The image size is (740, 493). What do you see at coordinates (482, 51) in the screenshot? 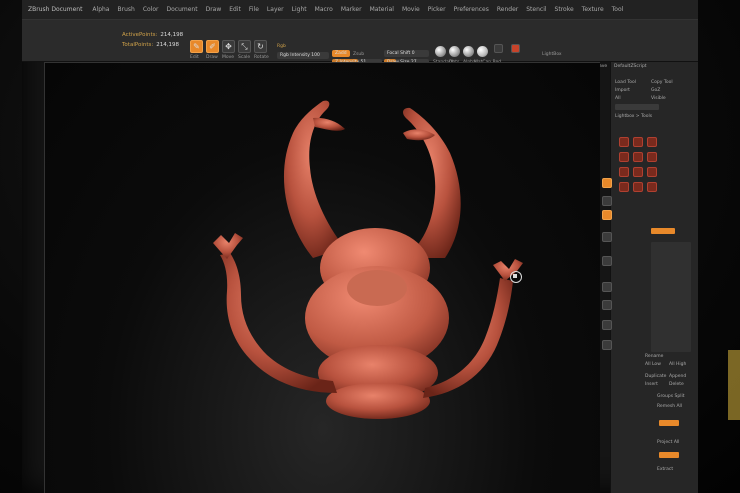
I see `sphere-material-icon` at bounding box center [482, 51].